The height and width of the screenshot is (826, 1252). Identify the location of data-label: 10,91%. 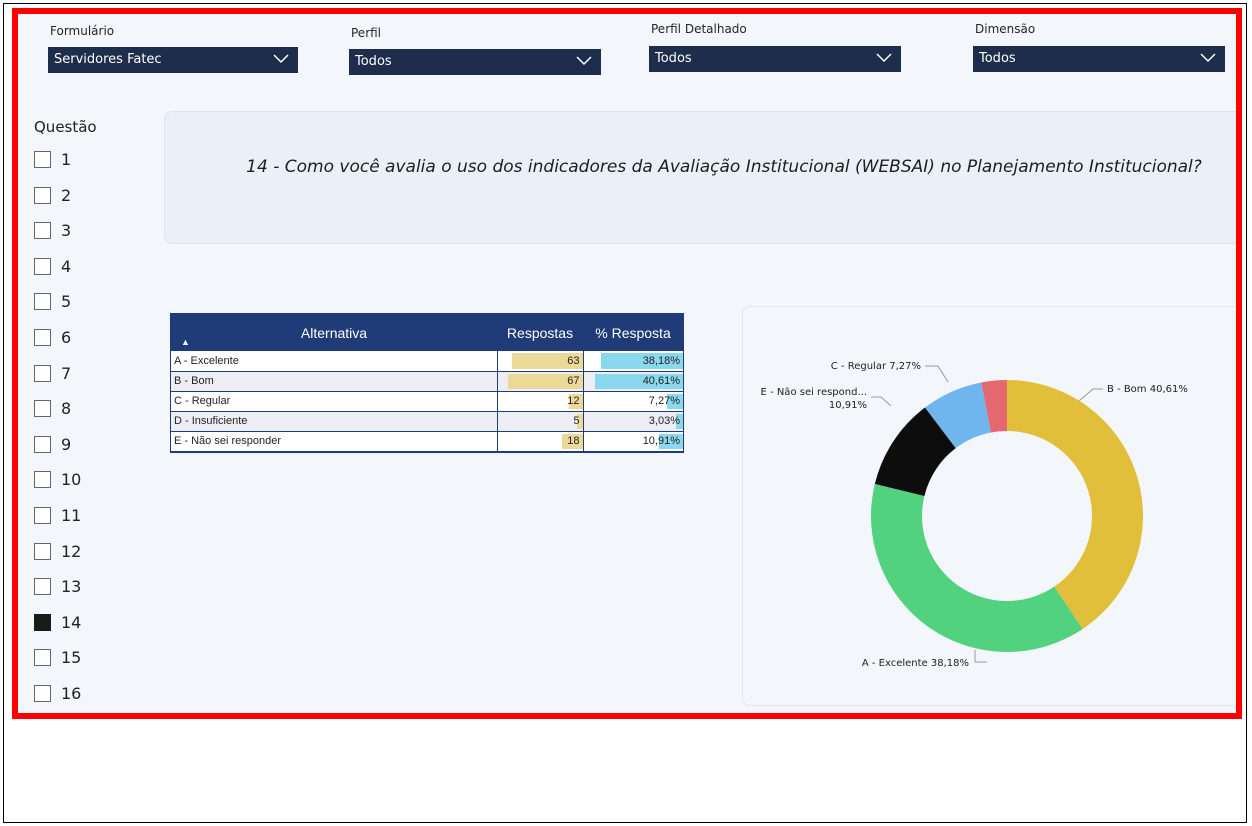
(848, 405).